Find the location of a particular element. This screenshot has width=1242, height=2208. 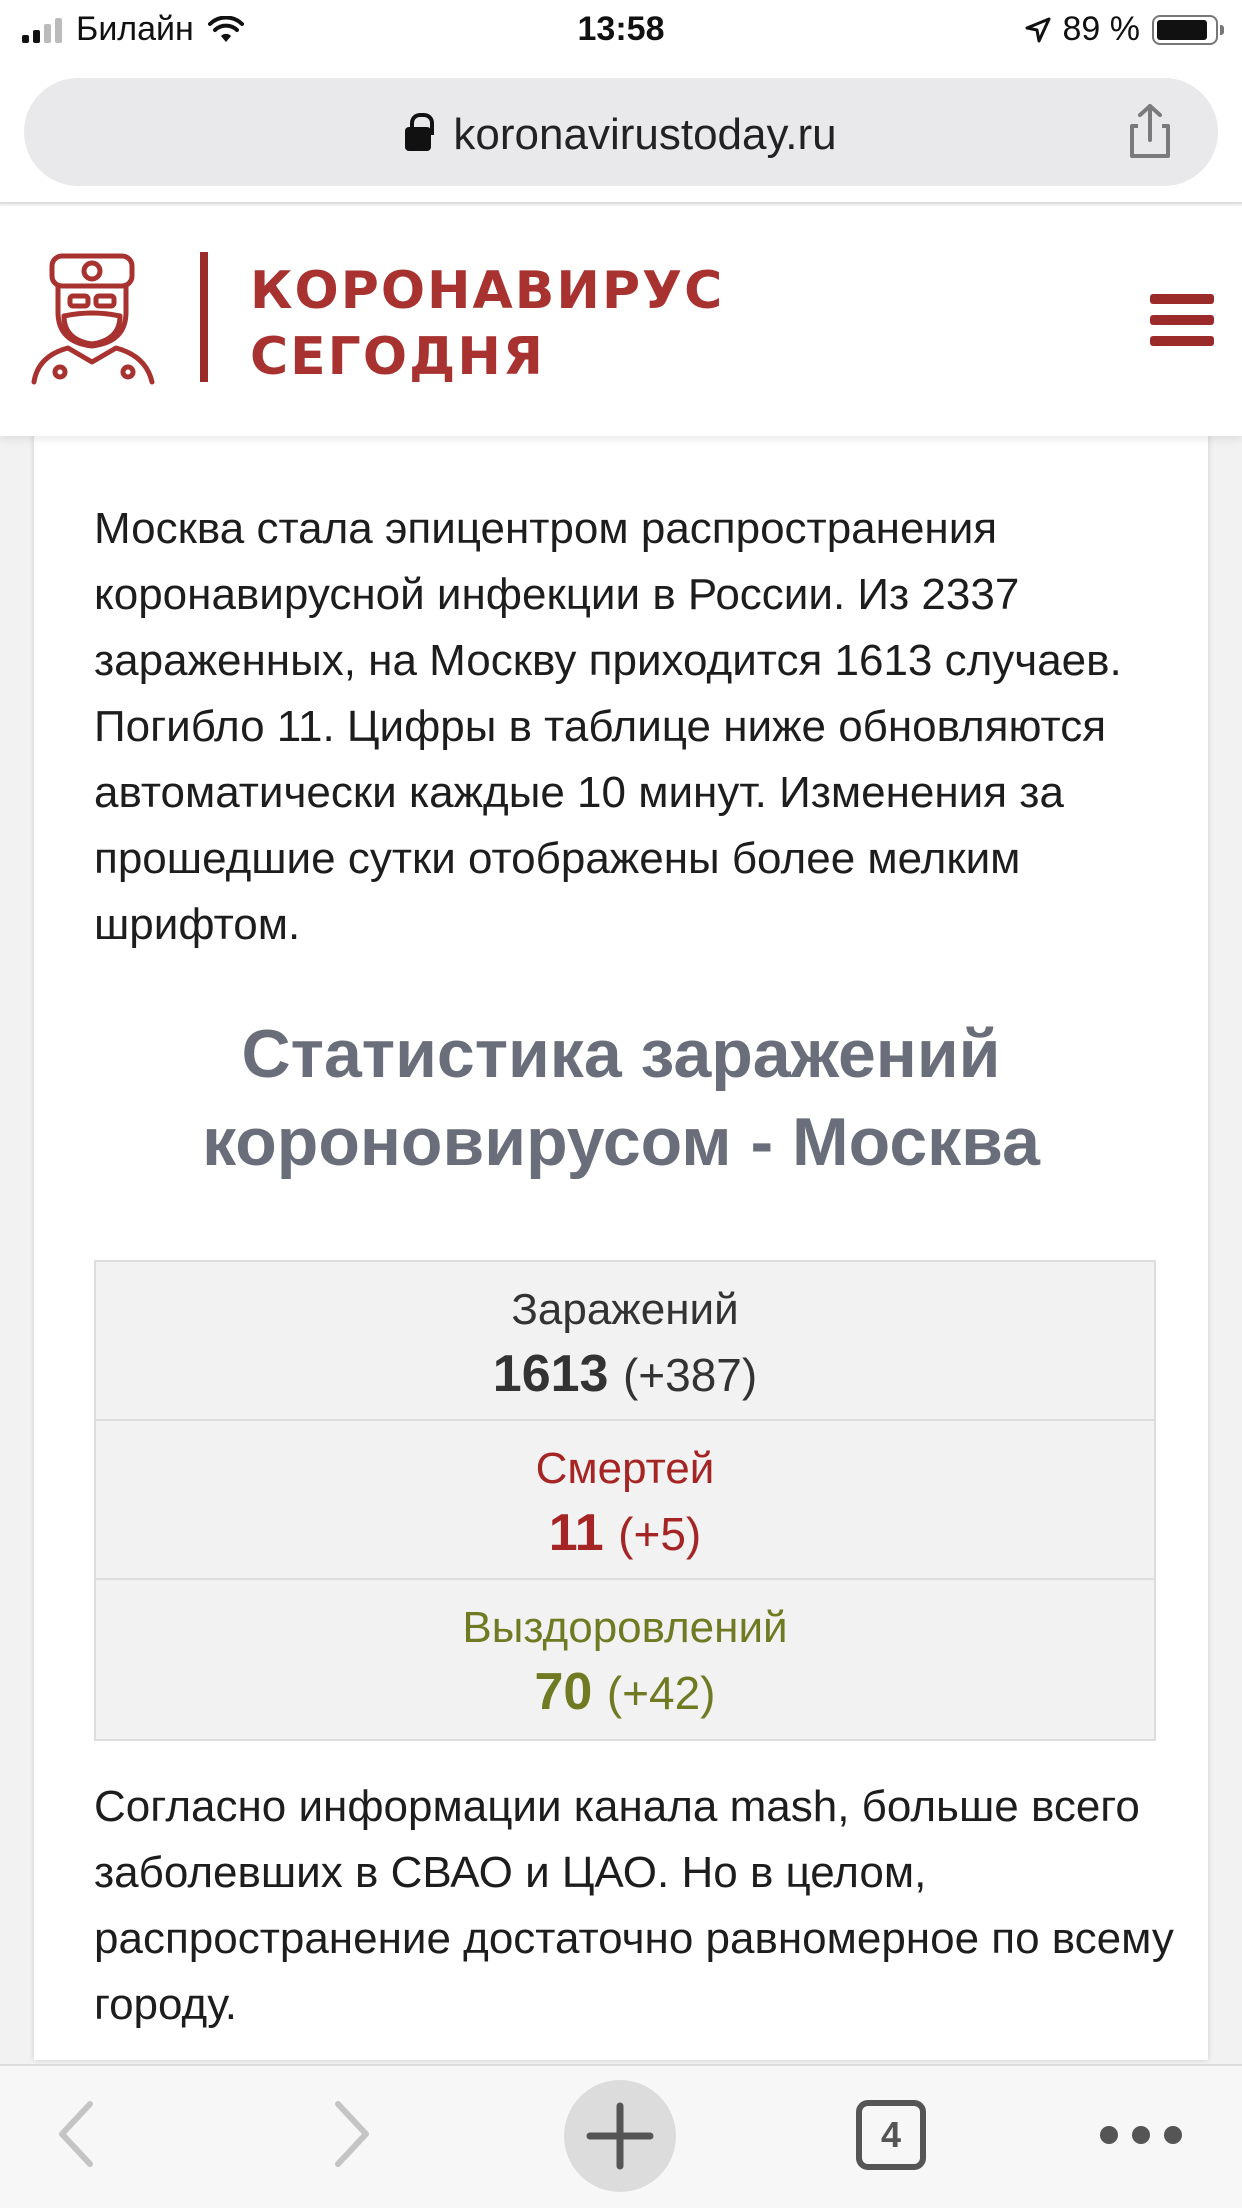

stats-row-deaths: Смертей 11 (+5) is located at coordinates (625, 1500).